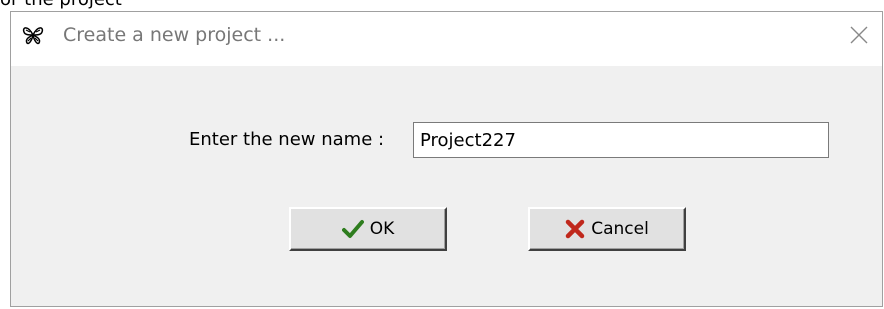 Image resolution: width=884 pixels, height=309 pixels. I want to click on ok-button: OK, so click(368, 229).